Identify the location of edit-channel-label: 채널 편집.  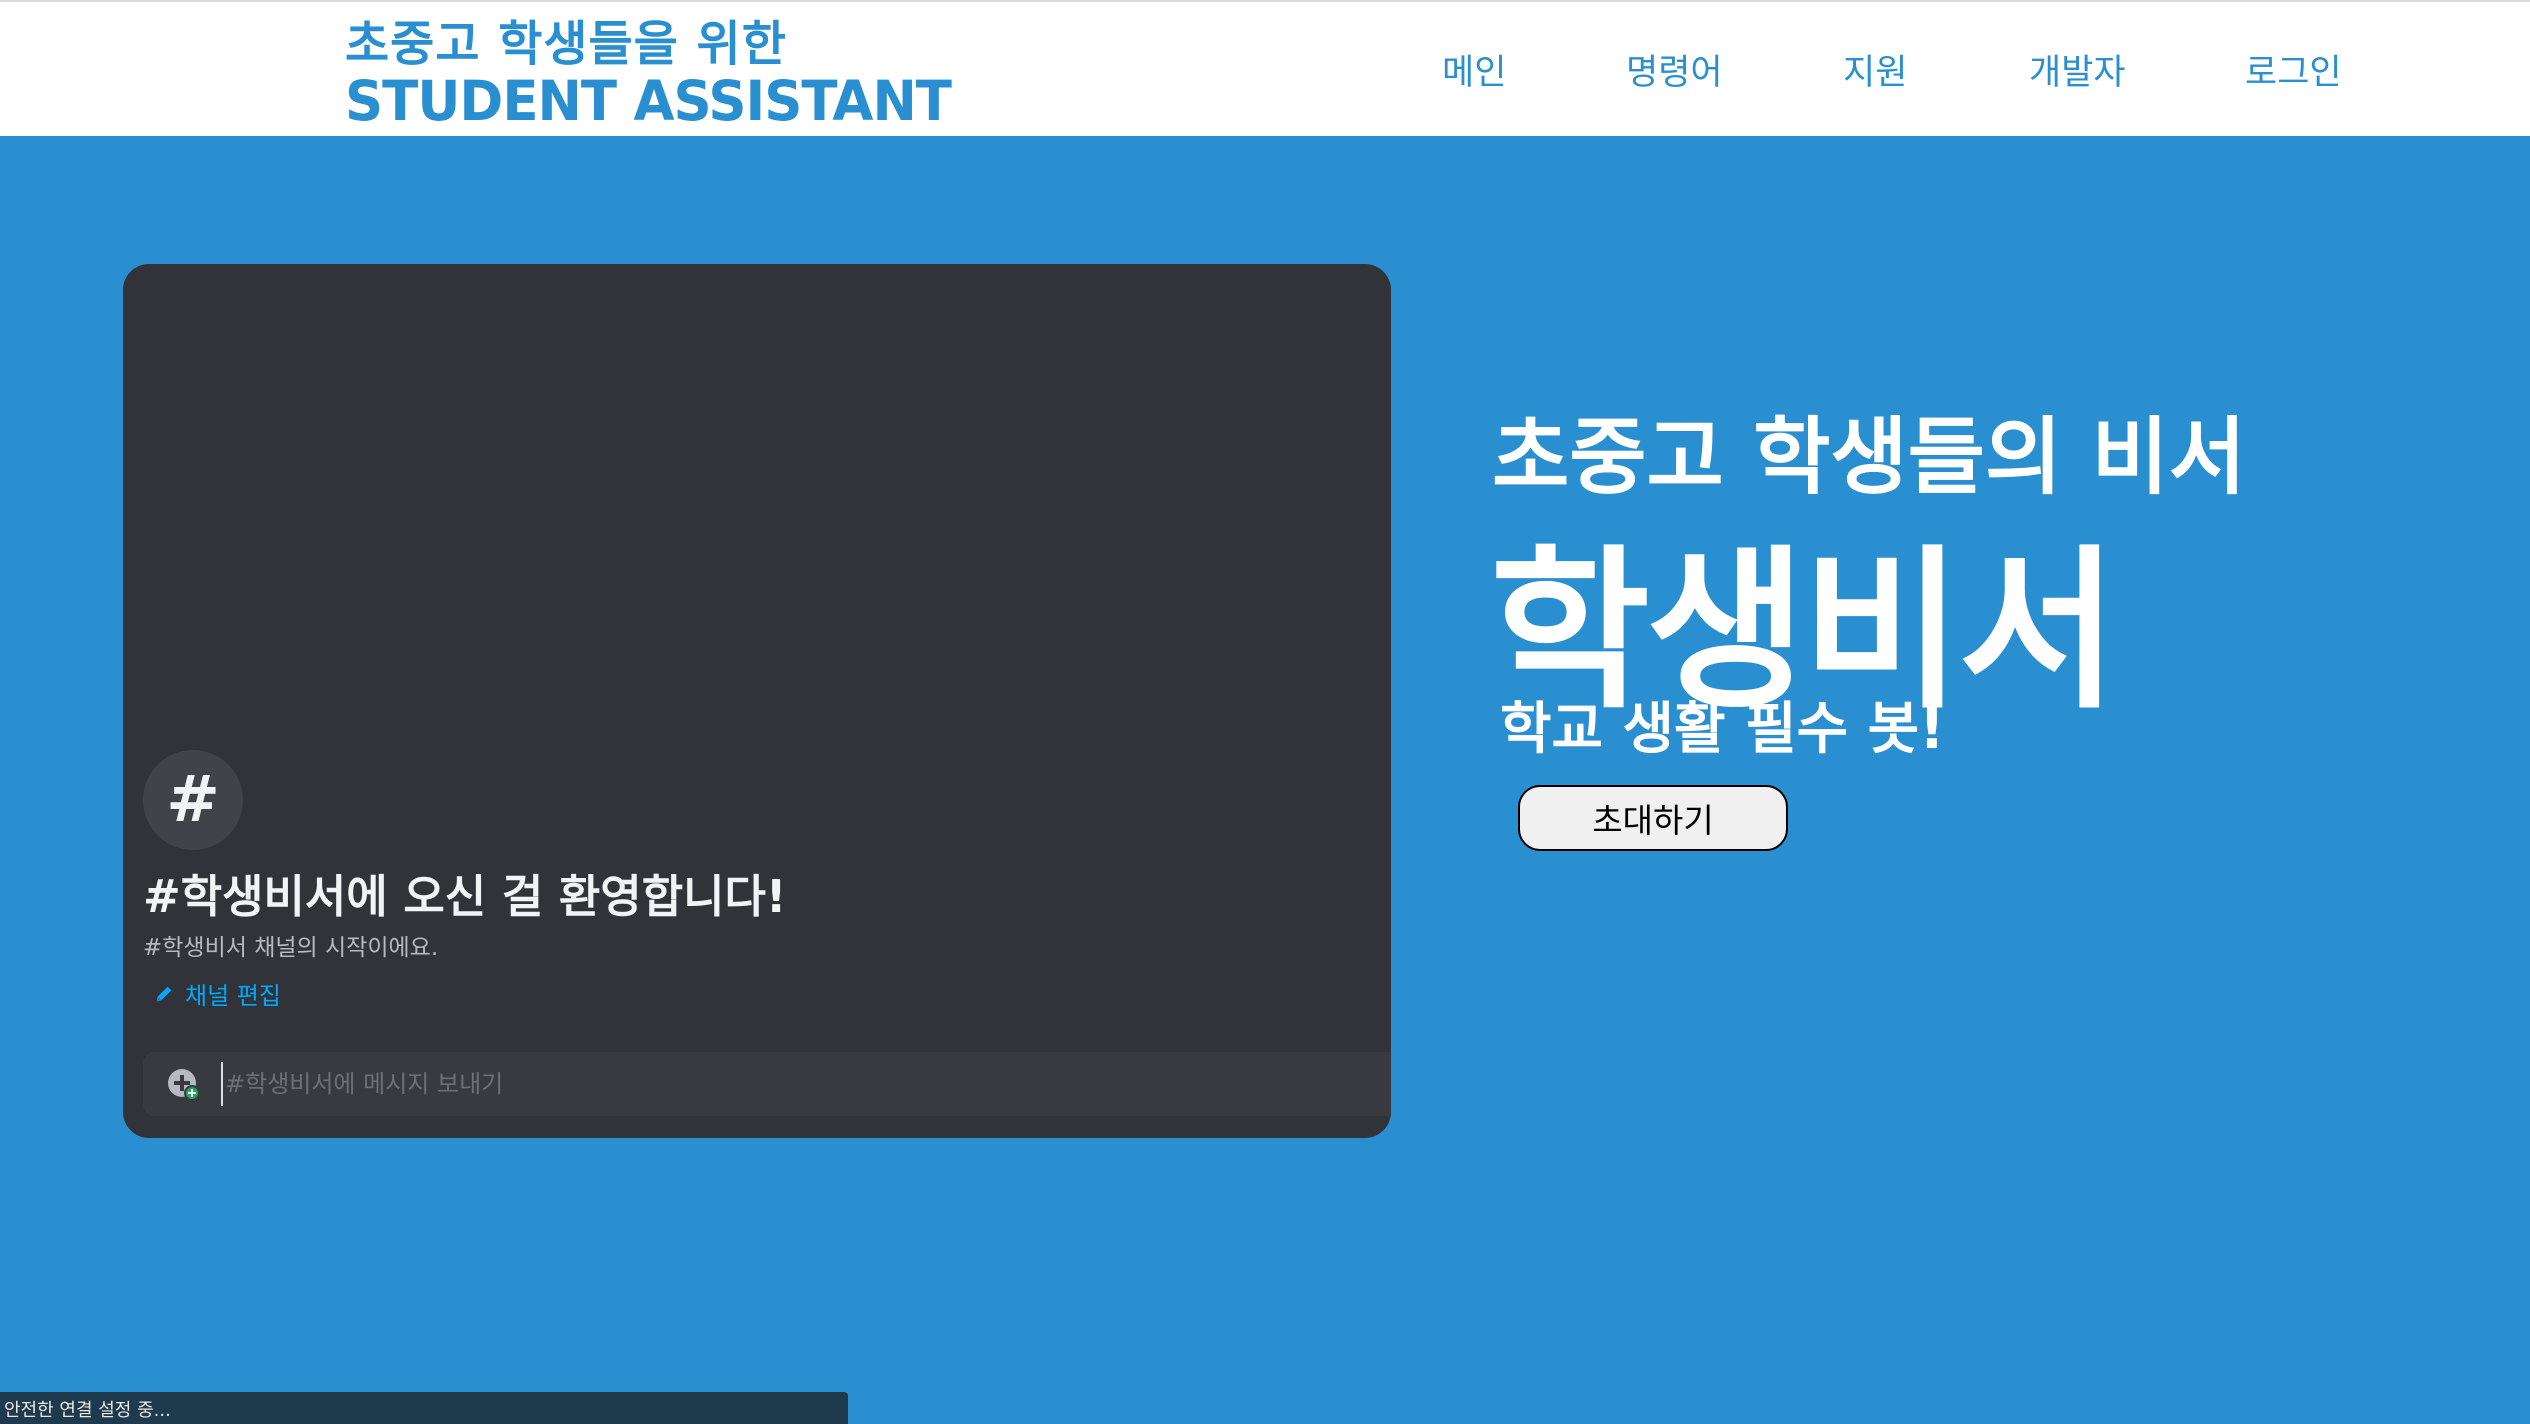
(233, 996).